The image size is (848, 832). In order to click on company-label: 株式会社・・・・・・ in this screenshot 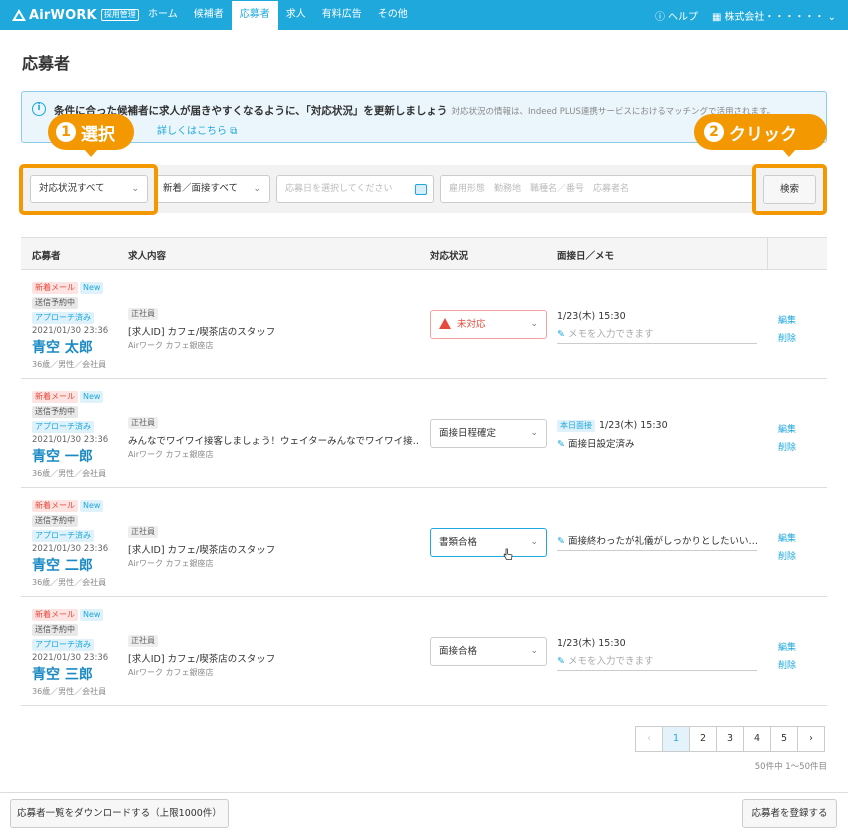, I will do `click(774, 17)`.